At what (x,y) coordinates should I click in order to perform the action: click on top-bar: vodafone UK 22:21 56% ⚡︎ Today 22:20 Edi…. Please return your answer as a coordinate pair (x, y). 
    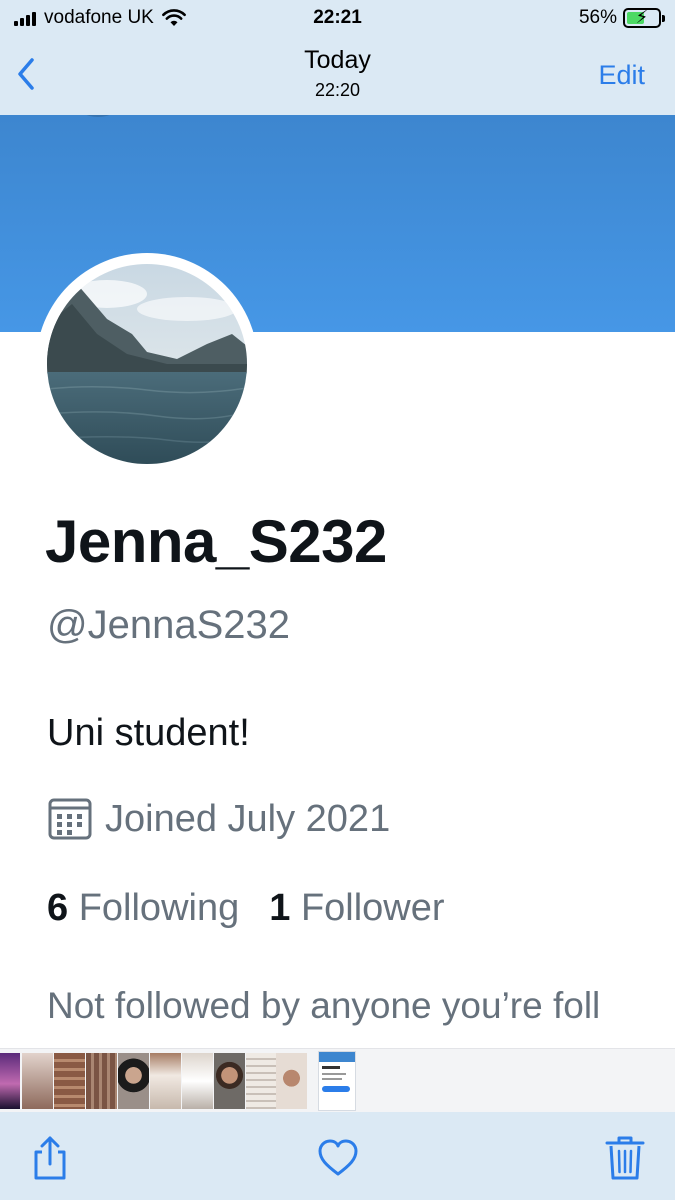
    Looking at the image, I should click on (337, 57).